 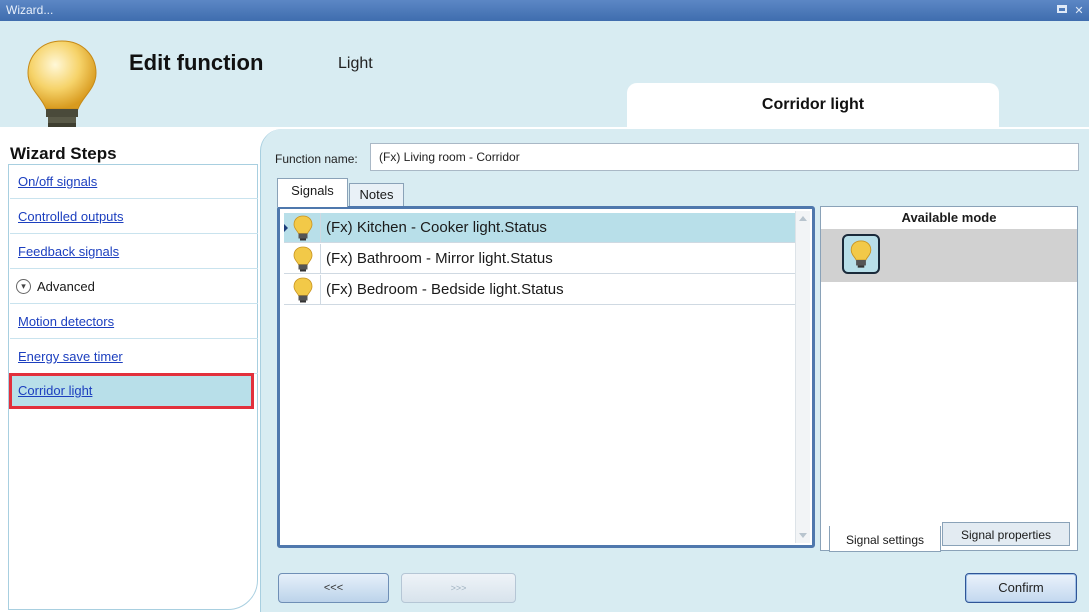 What do you see at coordinates (134, 357) in the screenshot?
I see `sidebar-item-energy-save-timer: Energy save timer` at bounding box center [134, 357].